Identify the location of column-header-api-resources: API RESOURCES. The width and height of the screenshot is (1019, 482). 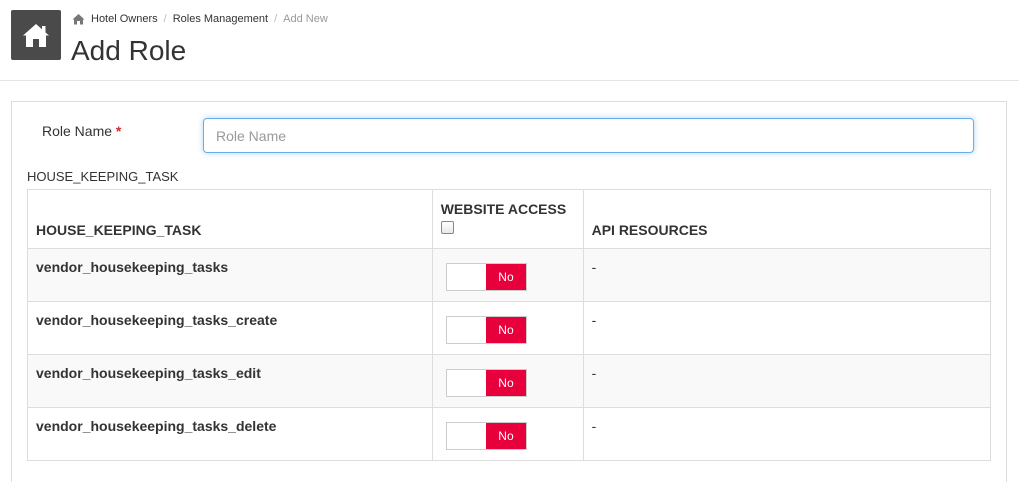
(787, 219).